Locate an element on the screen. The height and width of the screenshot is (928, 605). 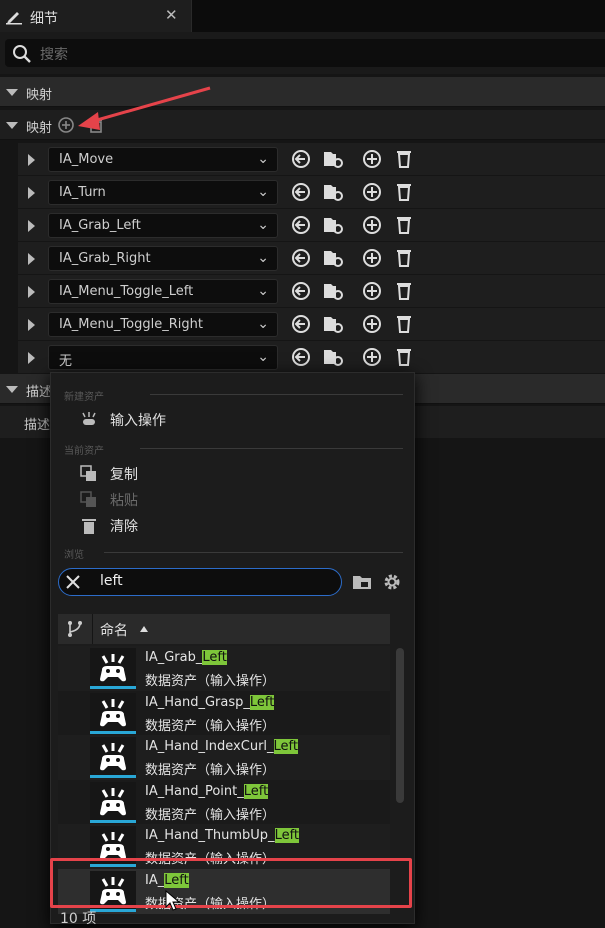
new-input-action-label: 输入操作 is located at coordinates (138, 421).